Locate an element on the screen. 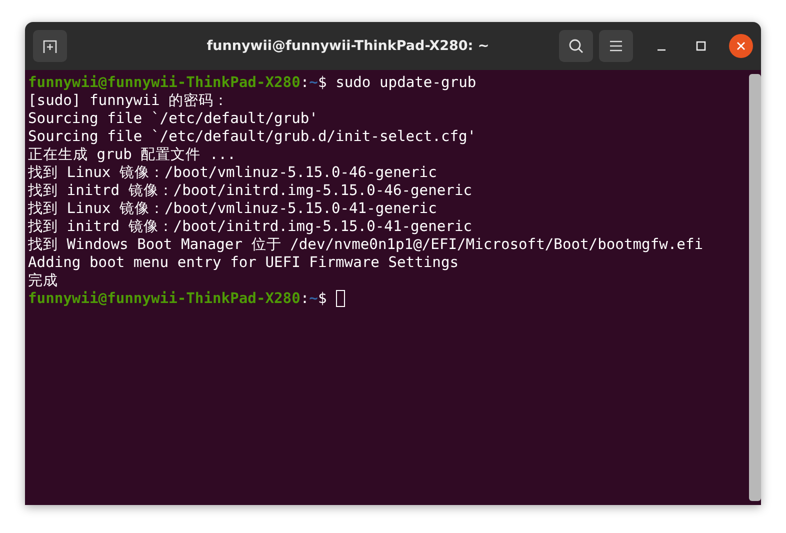 Image resolution: width=786 pixels, height=533 pixels. close-icon is located at coordinates (741, 46).